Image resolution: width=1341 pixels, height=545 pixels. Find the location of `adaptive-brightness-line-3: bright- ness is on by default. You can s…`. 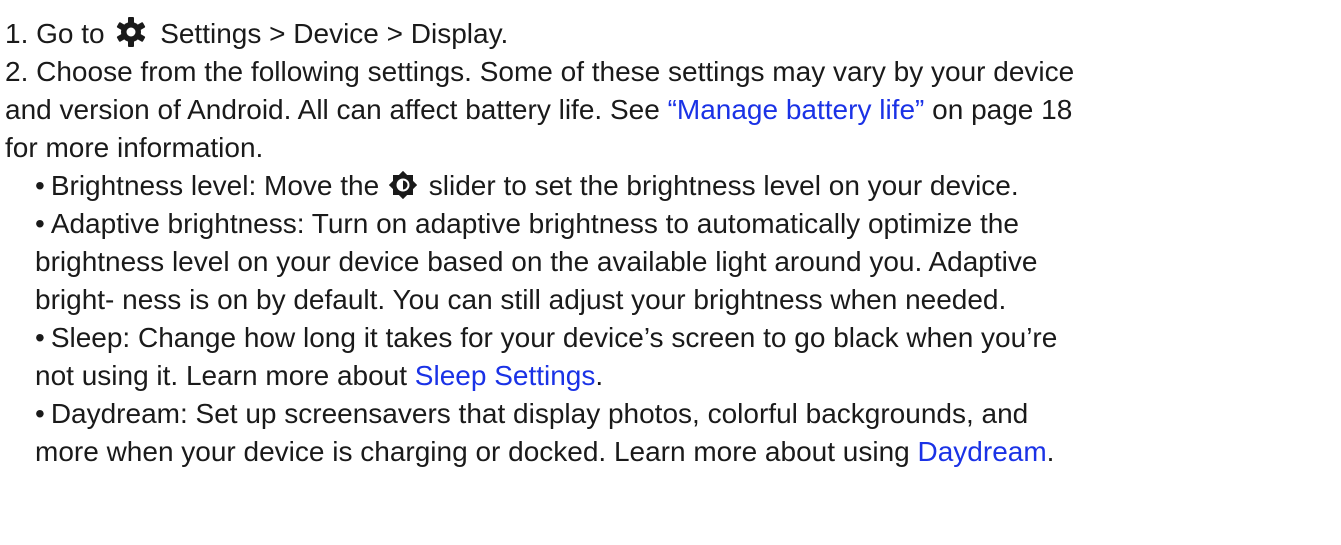

adaptive-brightness-line-3: bright- ness is on by default. You can s… is located at coordinates (672, 300).